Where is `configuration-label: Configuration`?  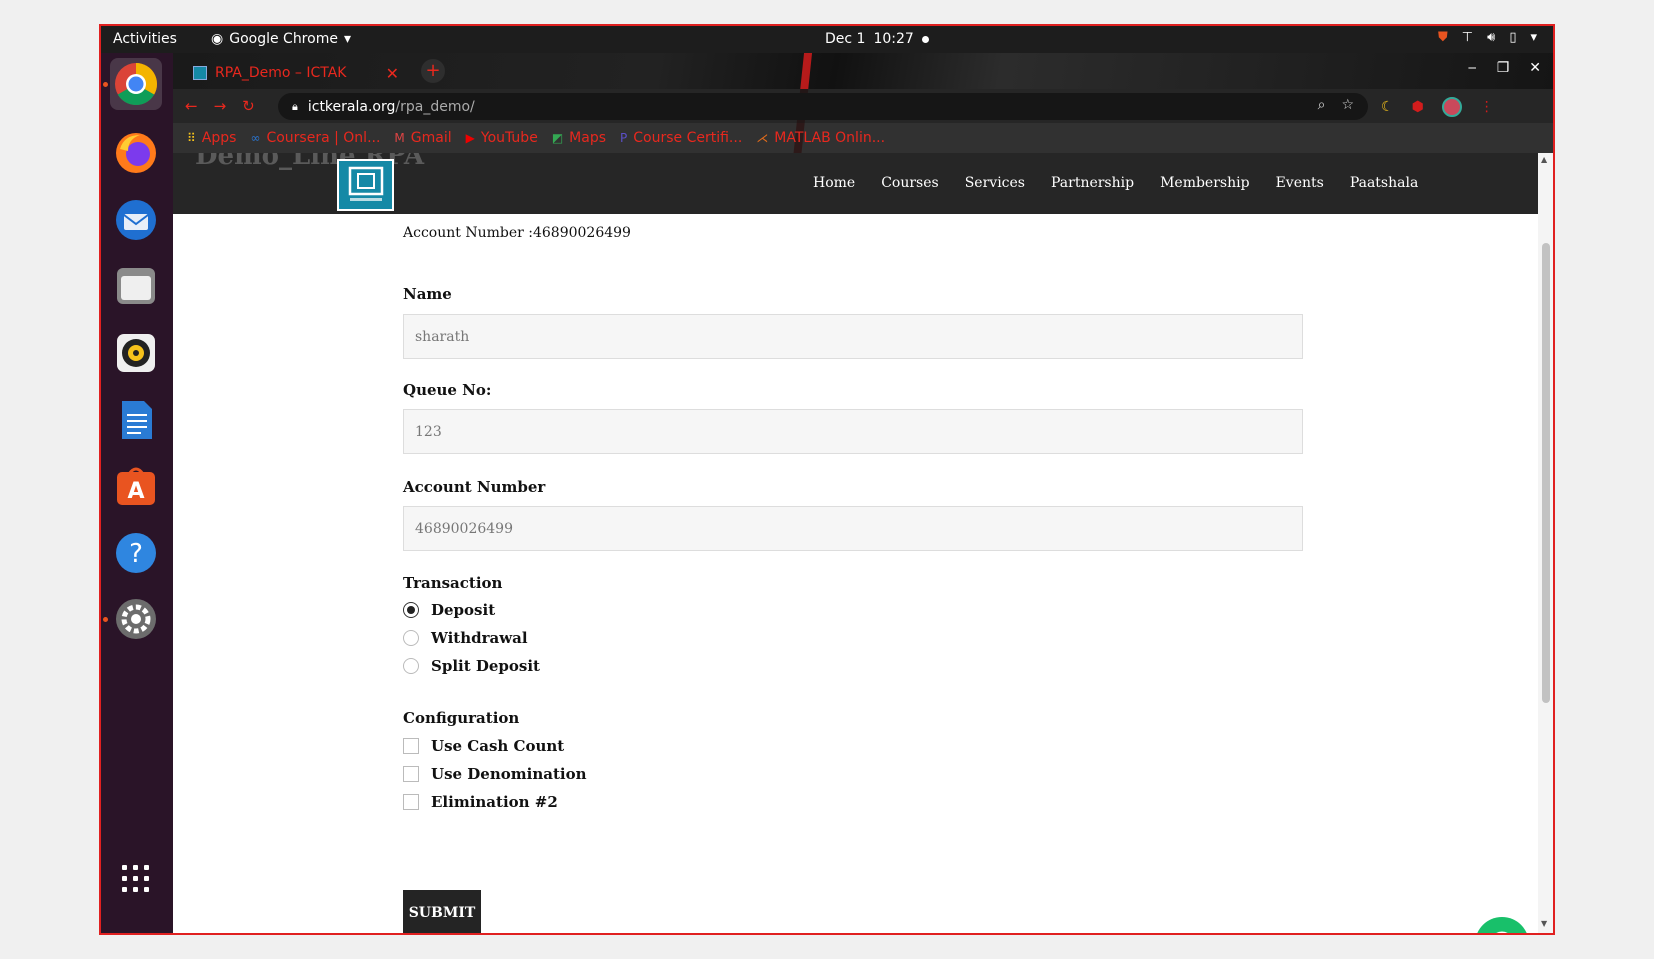 configuration-label: Configuration is located at coordinates (461, 718).